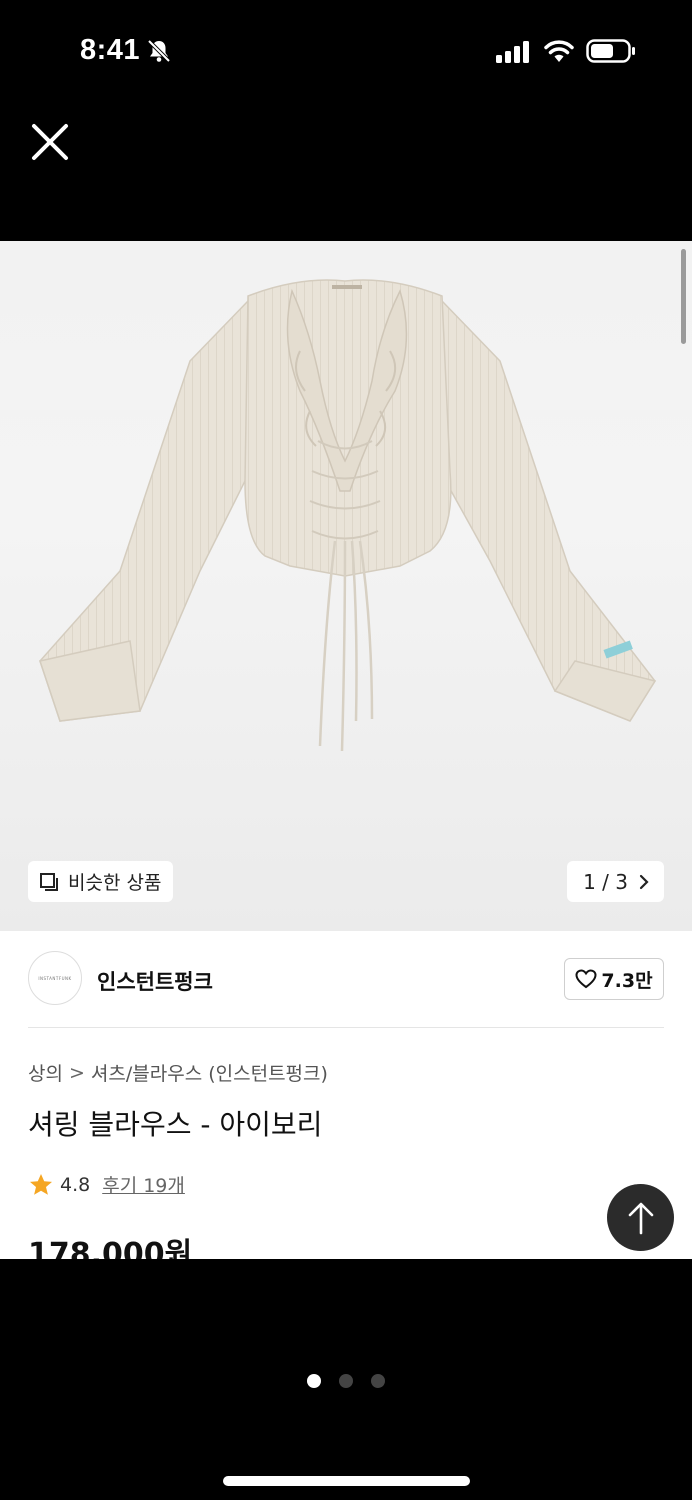  What do you see at coordinates (346, 1027) in the screenshot?
I see `divider` at bounding box center [346, 1027].